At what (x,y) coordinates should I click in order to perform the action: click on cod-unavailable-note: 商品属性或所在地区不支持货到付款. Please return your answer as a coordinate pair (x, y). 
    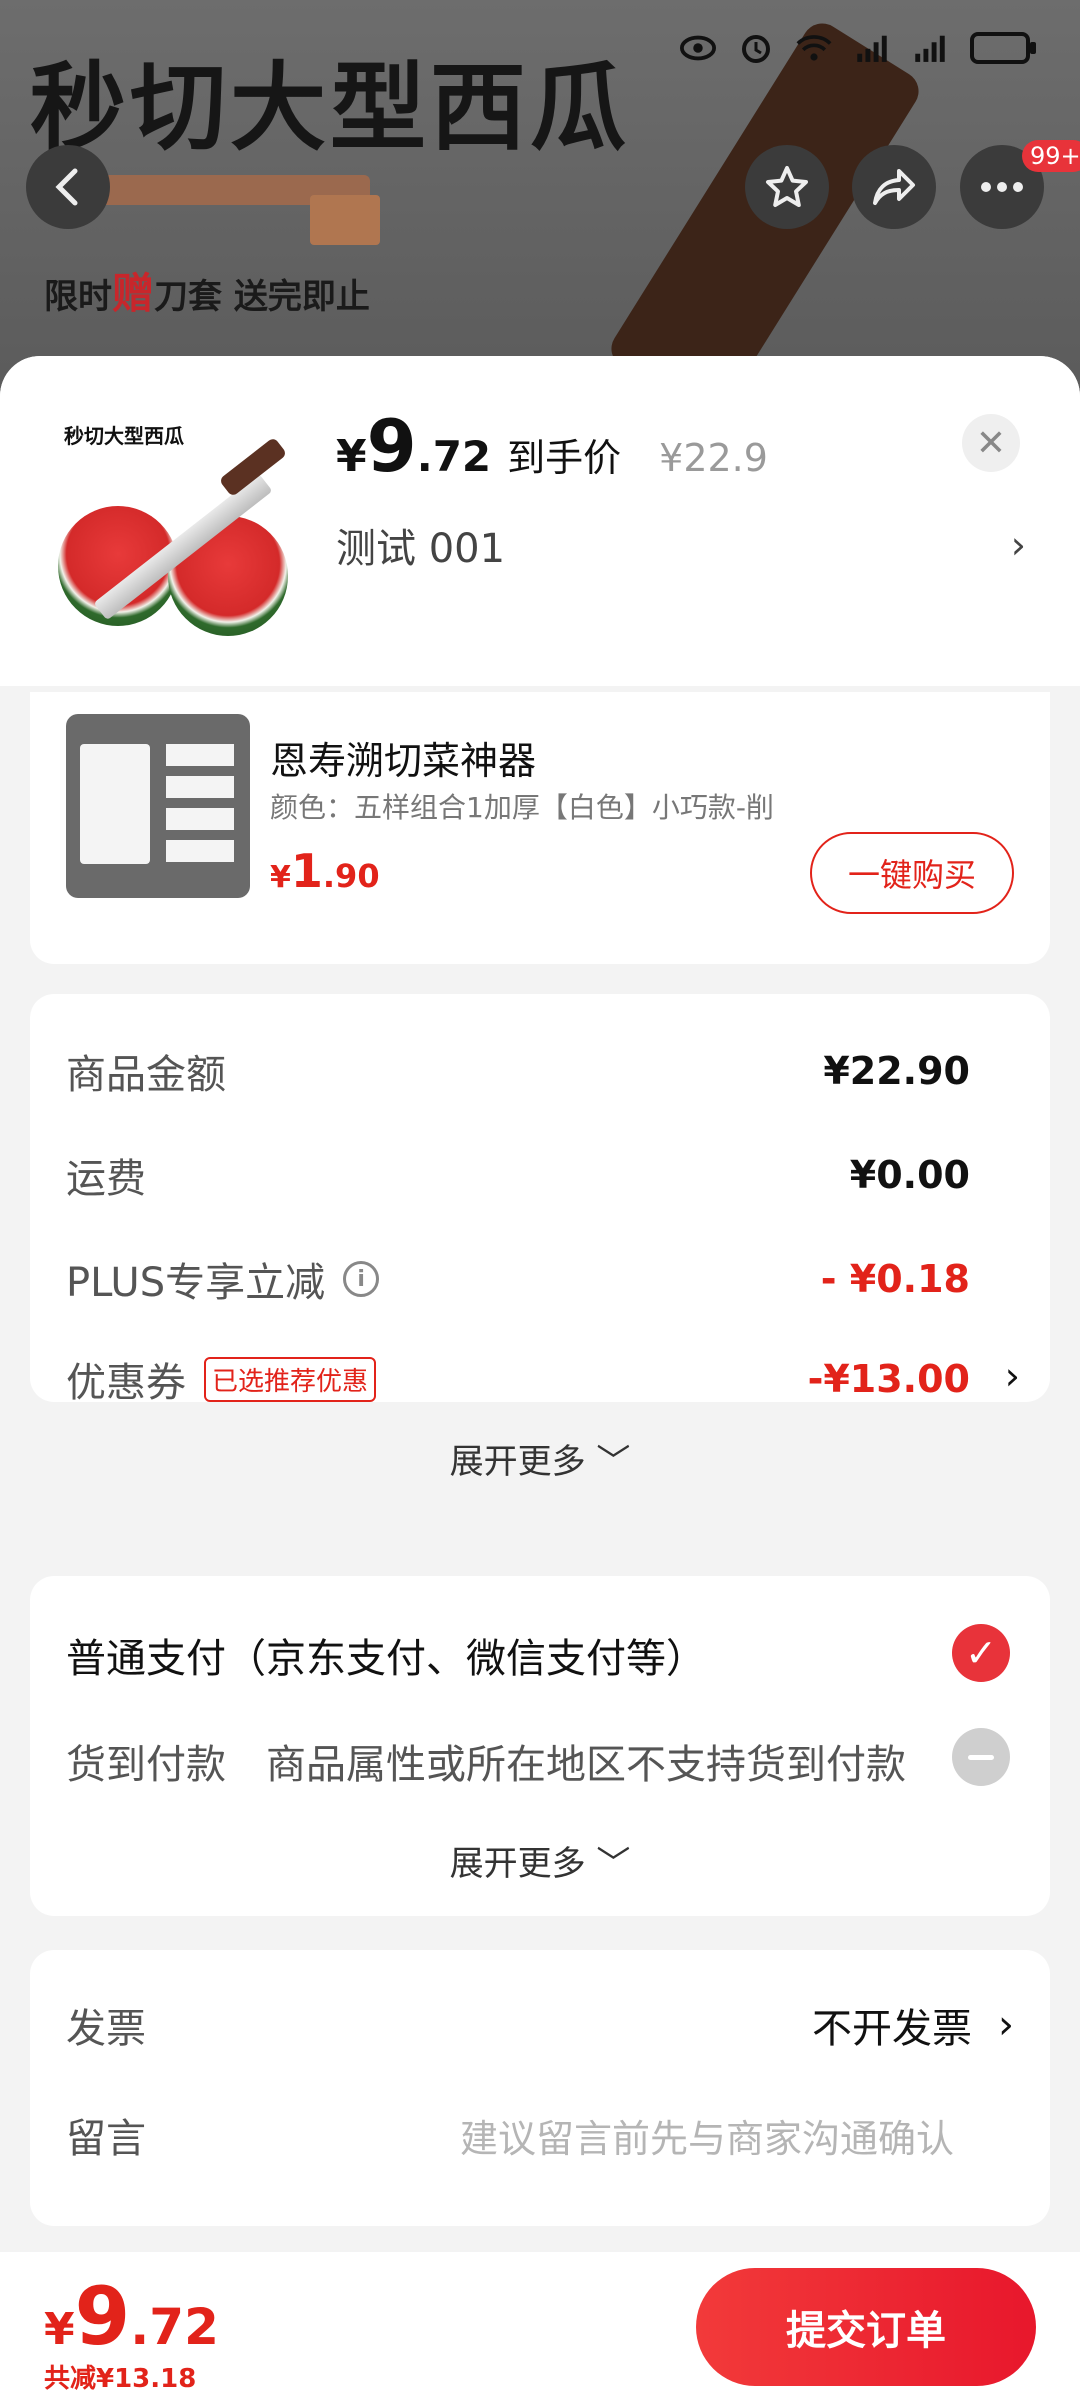
    Looking at the image, I should click on (586, 1765).